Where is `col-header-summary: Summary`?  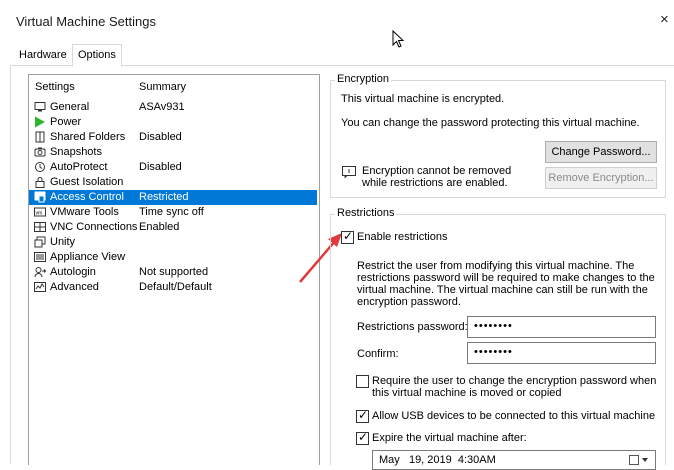 col-header-summary: Summary is located at coordinates (163, 87).